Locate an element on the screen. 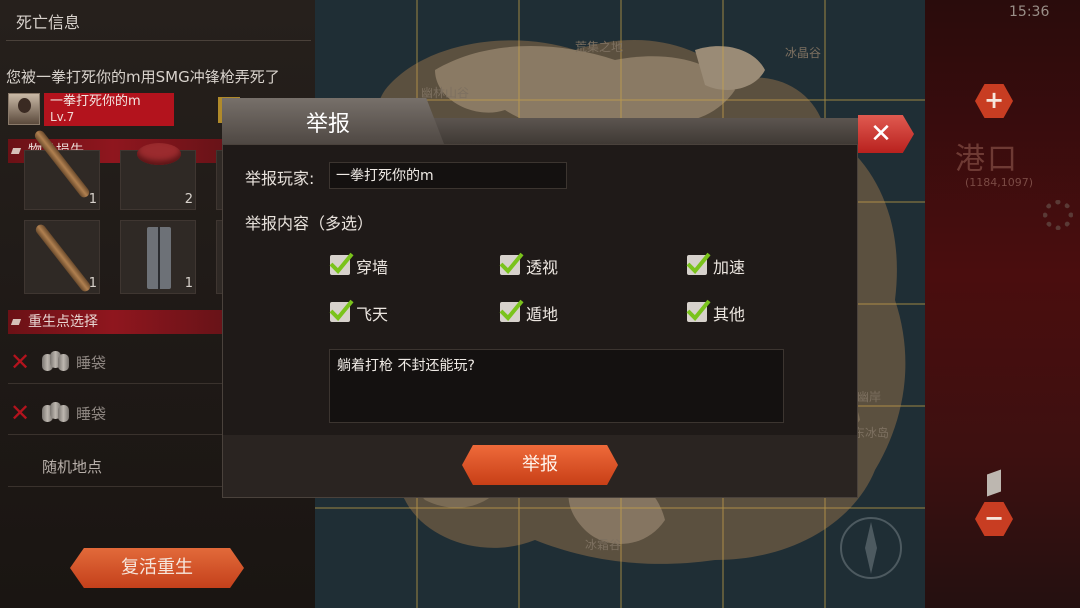 This screenshot has width=1080, height=608. random-spawn-option: 随机地点 is located at coordinates (72, 466).